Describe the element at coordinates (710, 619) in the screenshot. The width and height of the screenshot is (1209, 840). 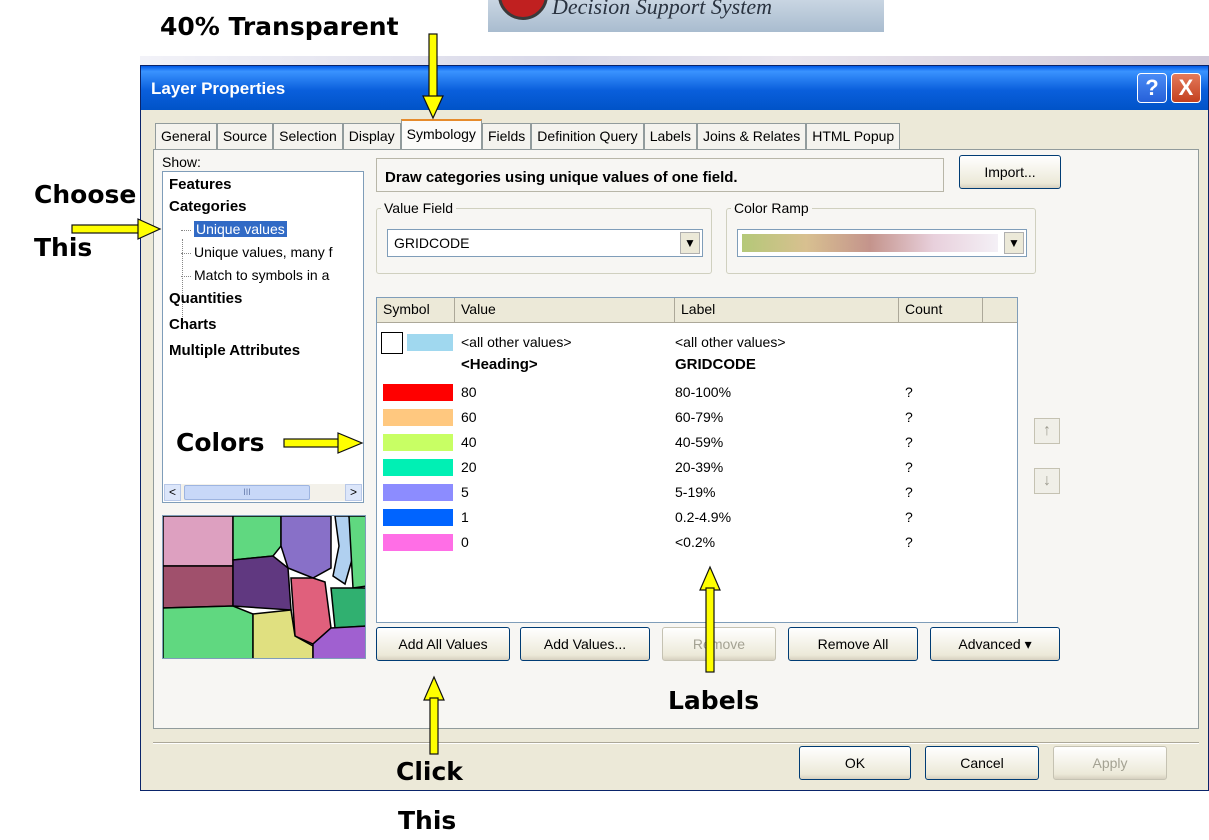
I see `arrow-to-labels` at that location.